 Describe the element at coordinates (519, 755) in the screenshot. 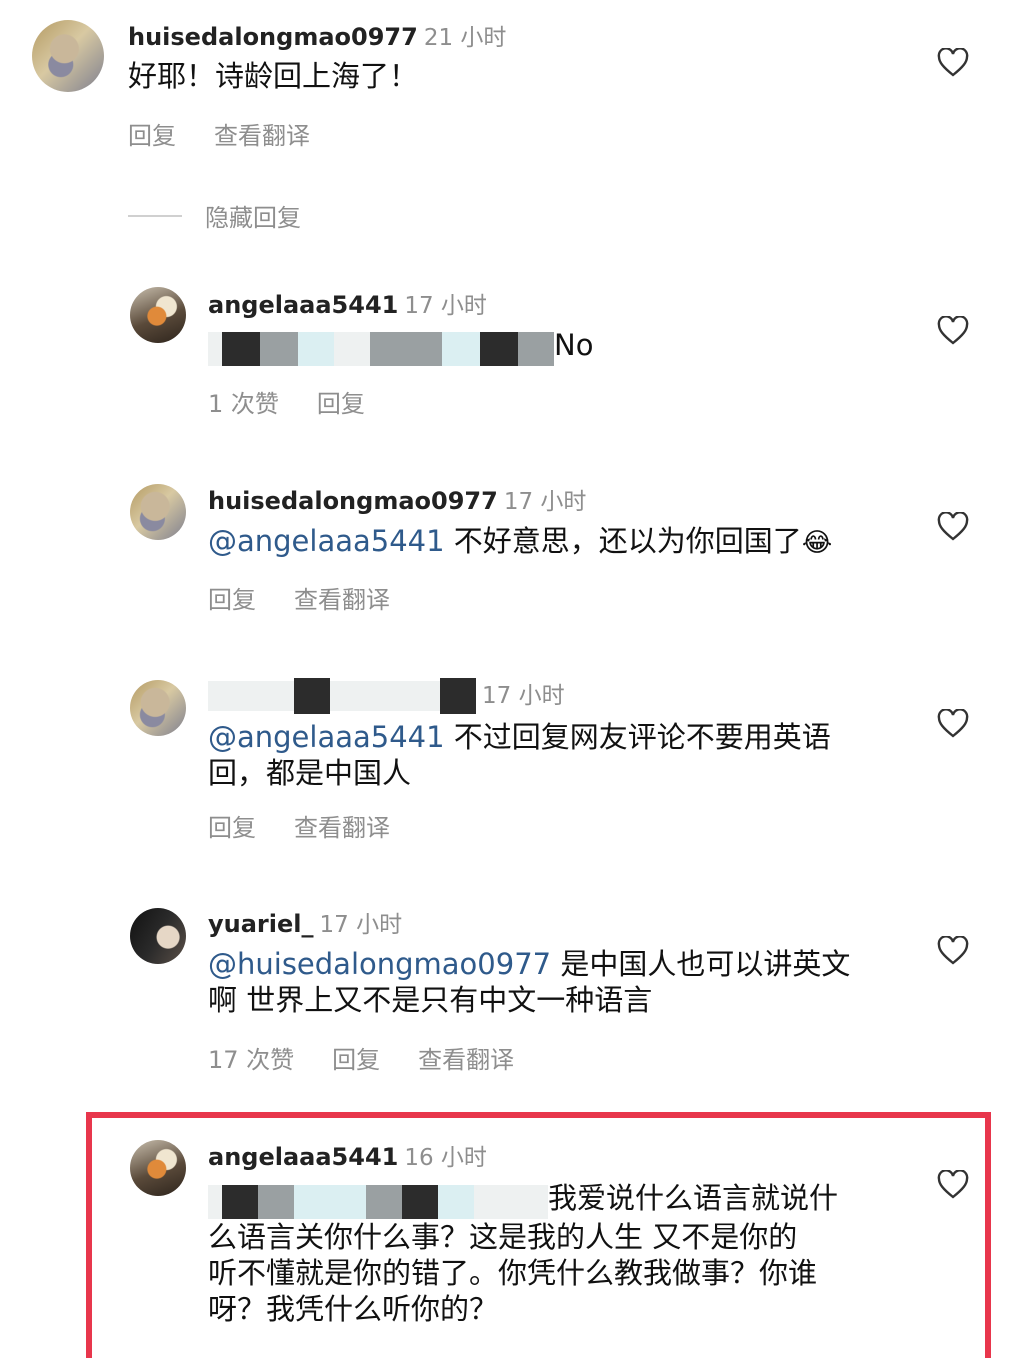

I see `comment-text: @angelaaa5441 不过回复网友评论不要用英语 回，都是中国人` at that location.